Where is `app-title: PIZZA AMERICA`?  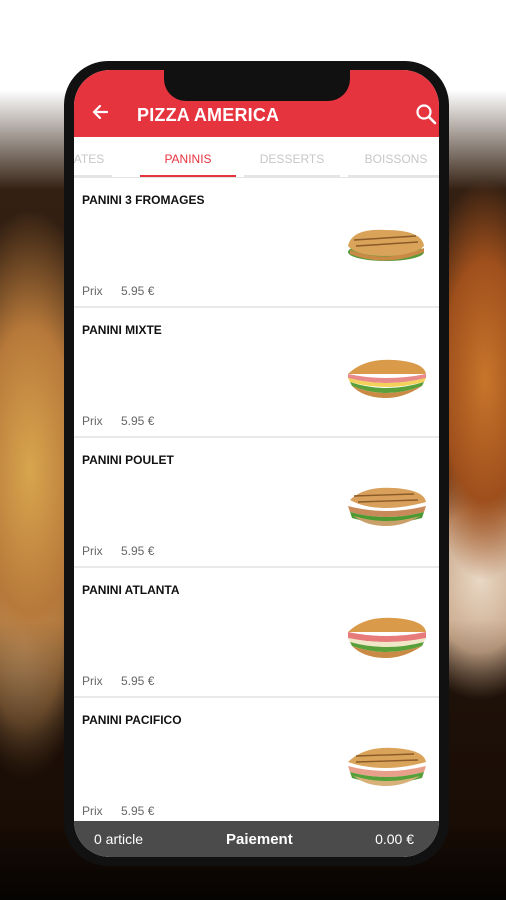 app-title: PIZZA AMERICA is located at coordinates (208, 115).